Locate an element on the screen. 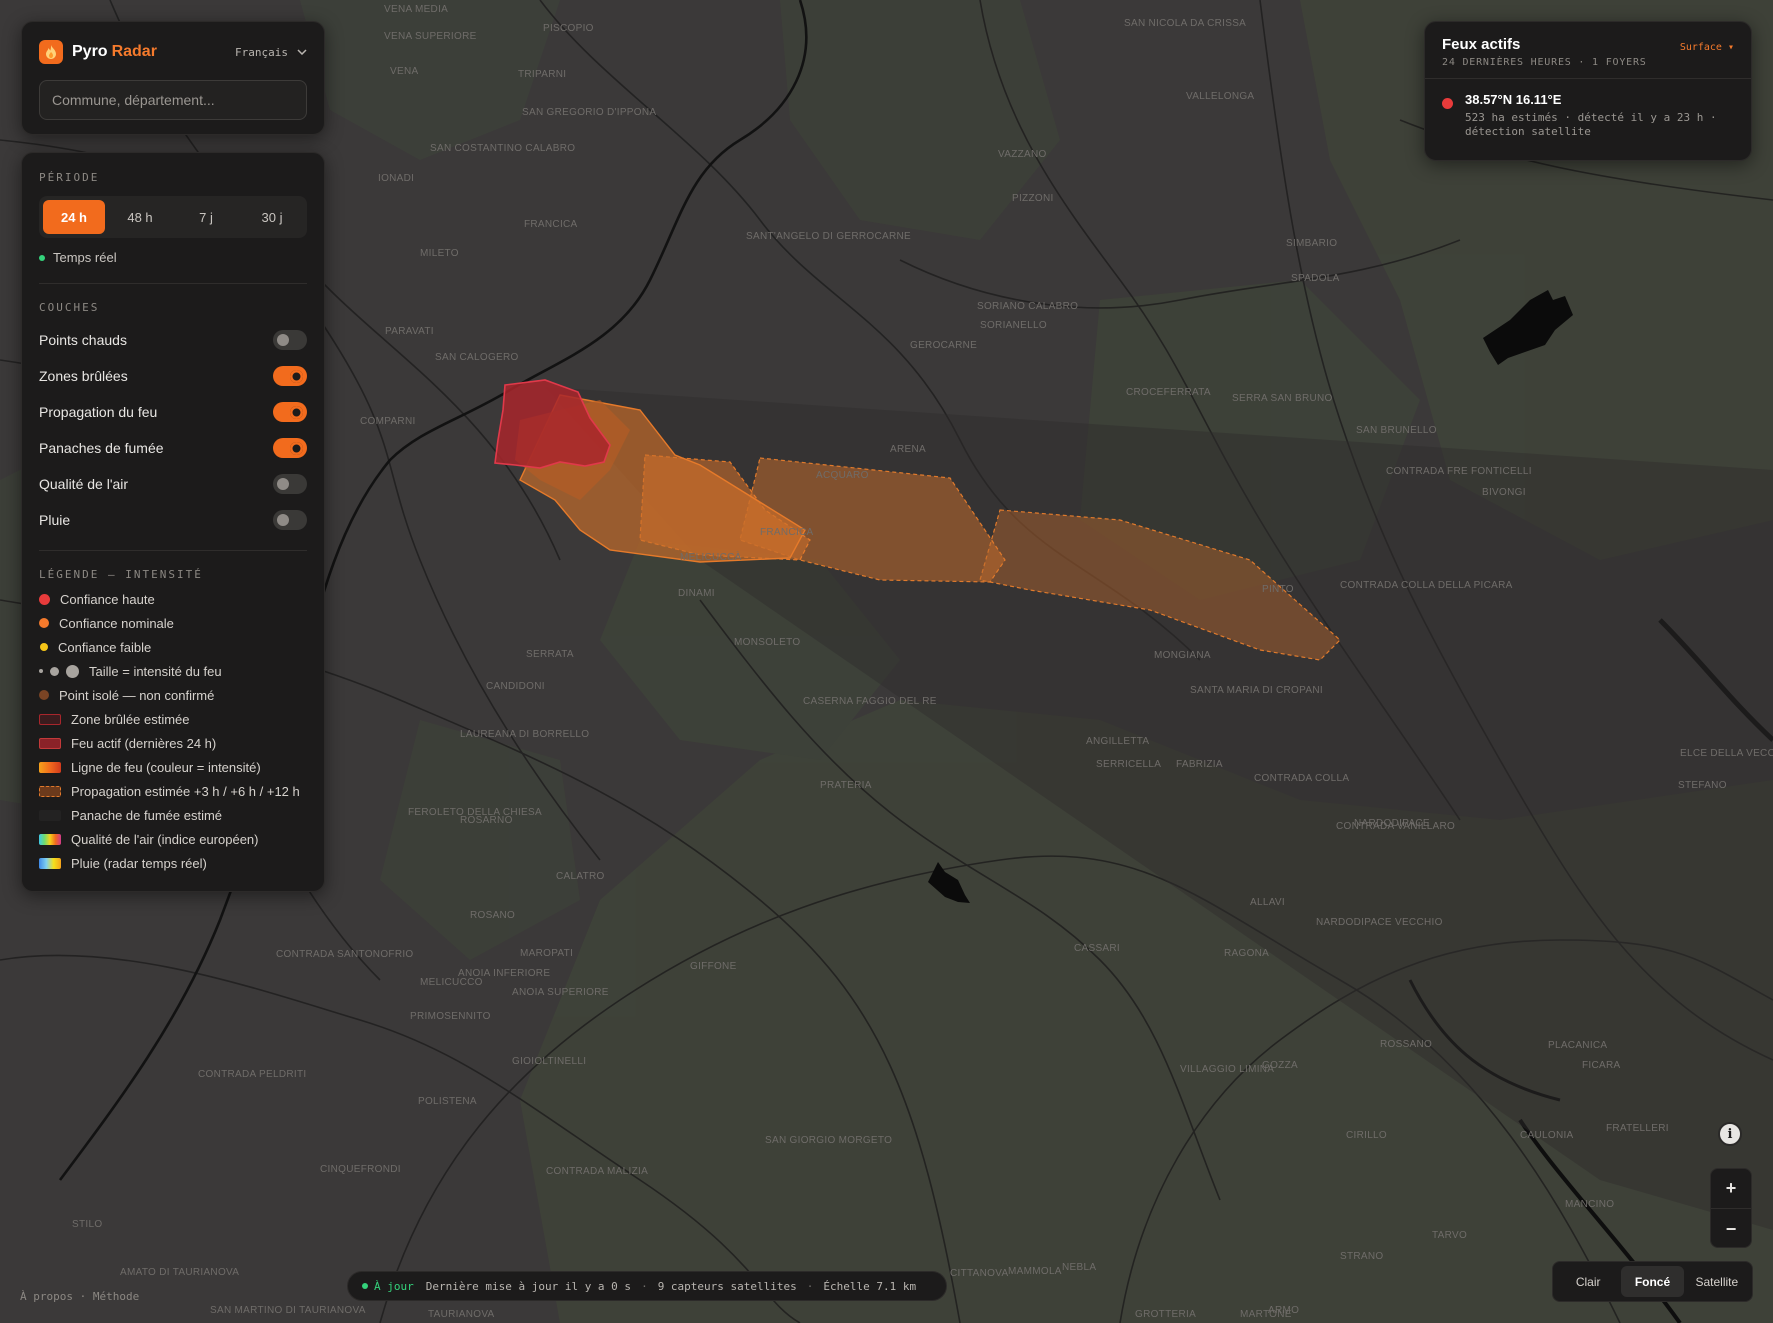 This screenshot has height=1323, width=1773. toggle-smoke-plumes is located at coordinates (290, 448).